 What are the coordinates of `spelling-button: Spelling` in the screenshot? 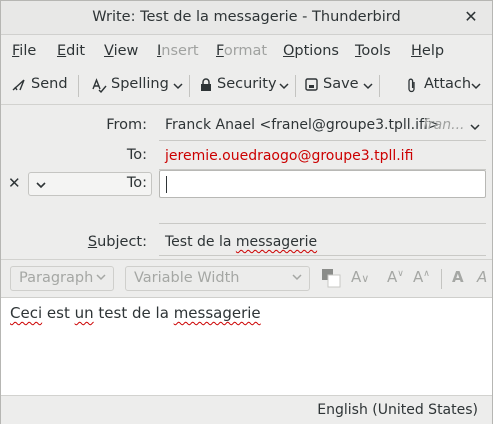 It's located at (138, 86).